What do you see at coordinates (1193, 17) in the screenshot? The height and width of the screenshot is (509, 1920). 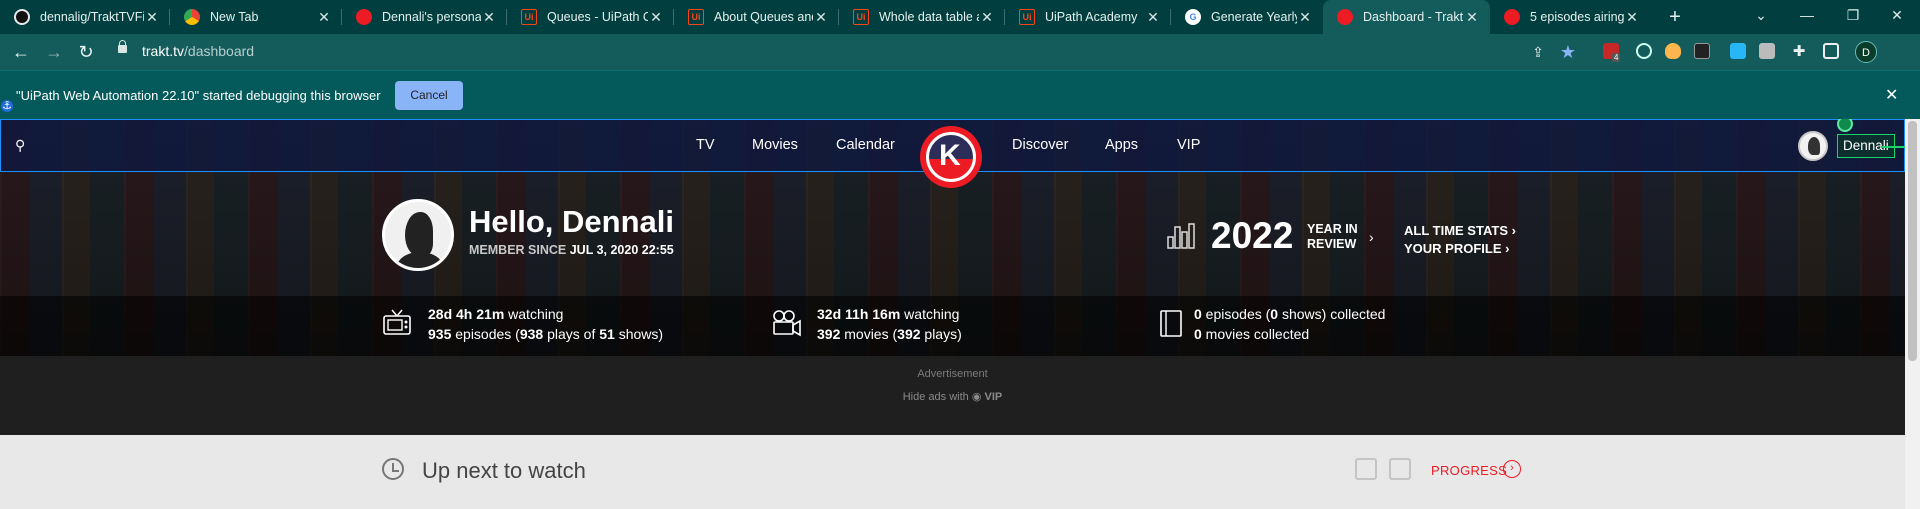 I see `google-icon: G` at bounding box center [1193, 17].